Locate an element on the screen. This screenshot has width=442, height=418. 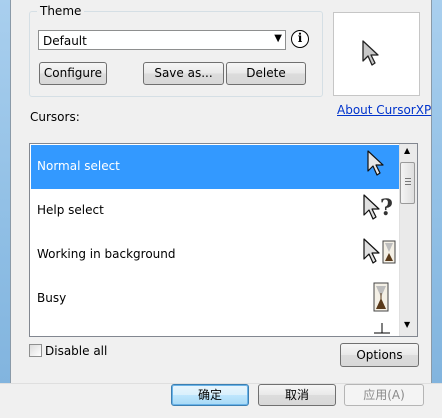
working-cursor-icon is located at coordinates (379, 251).